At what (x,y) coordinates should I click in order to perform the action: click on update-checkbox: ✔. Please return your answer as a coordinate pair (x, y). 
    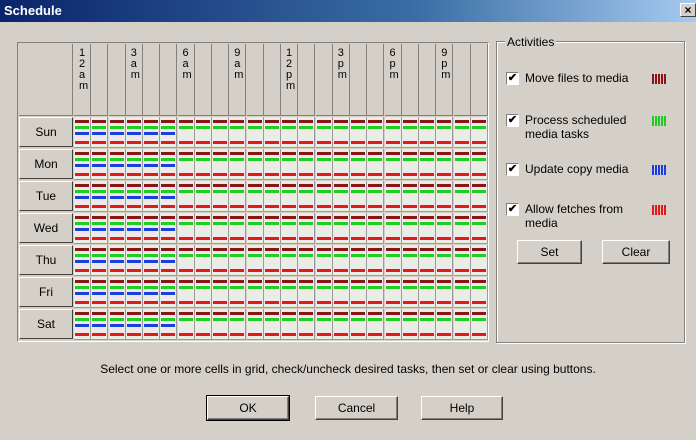
    Looking at the image, I should click on (512, 169).